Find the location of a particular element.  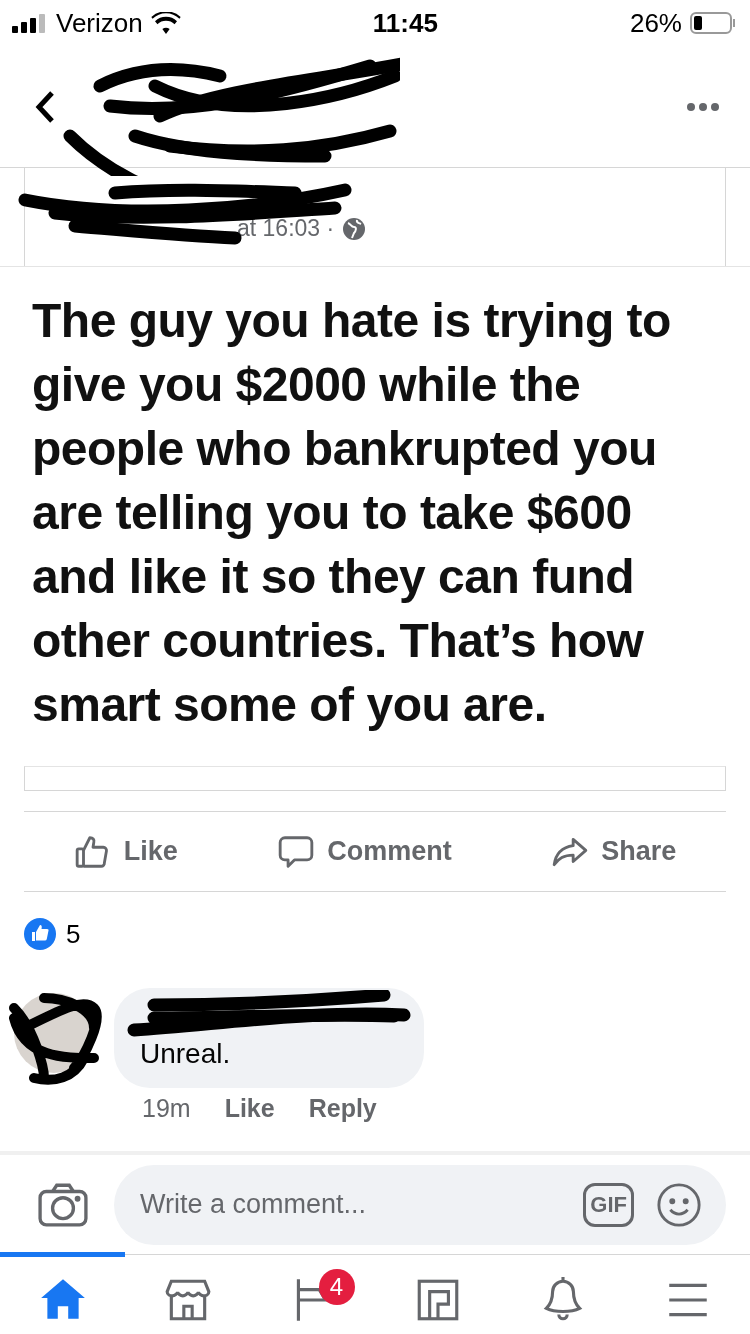

comment-text: Unreal. is located at coordinates (185, 1053).